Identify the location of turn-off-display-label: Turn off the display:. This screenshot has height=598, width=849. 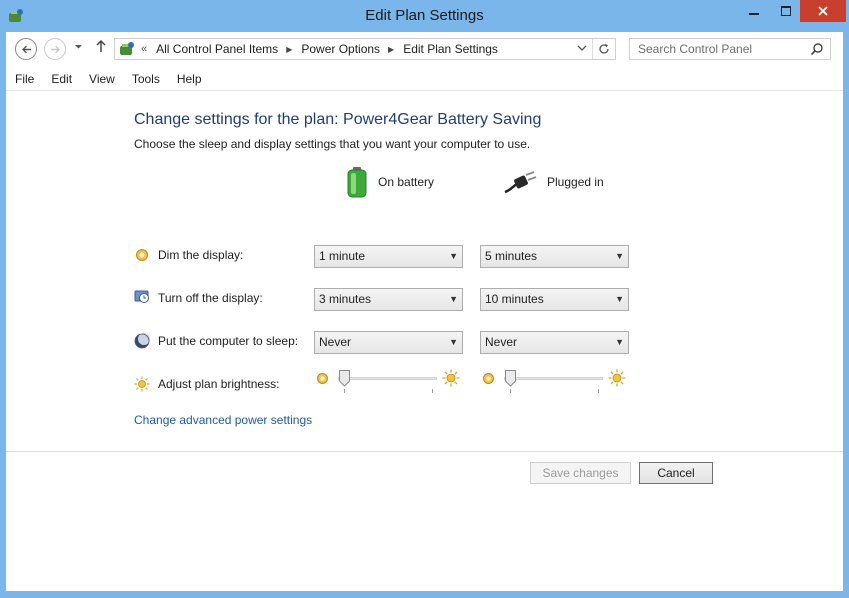
(210, 298).